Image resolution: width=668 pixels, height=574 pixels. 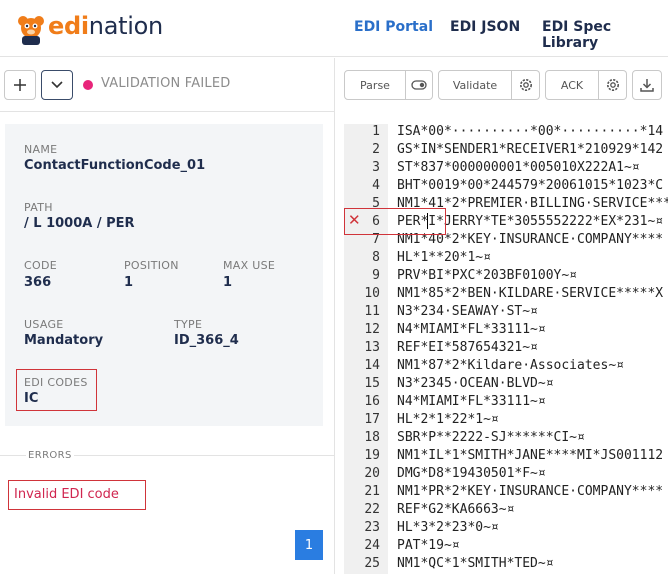 I want to click on code-line: REF*G2*KA6663~¤, so click(x=532, y=509).